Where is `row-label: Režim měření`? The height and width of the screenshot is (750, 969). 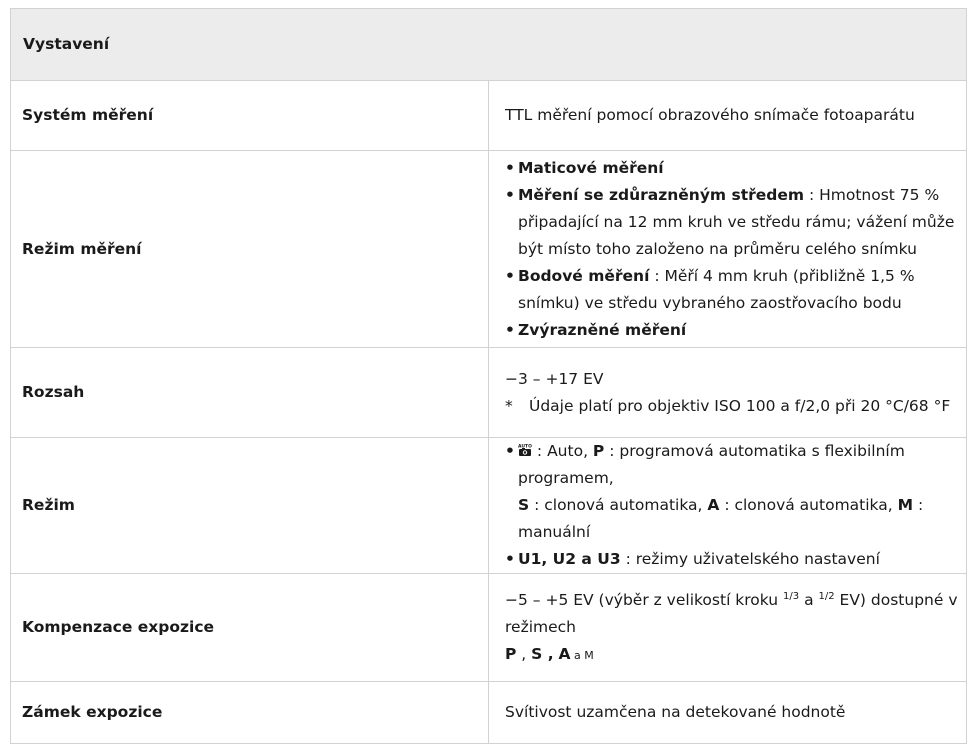
row-label: Režim měření is located at coordinates (249, 249).